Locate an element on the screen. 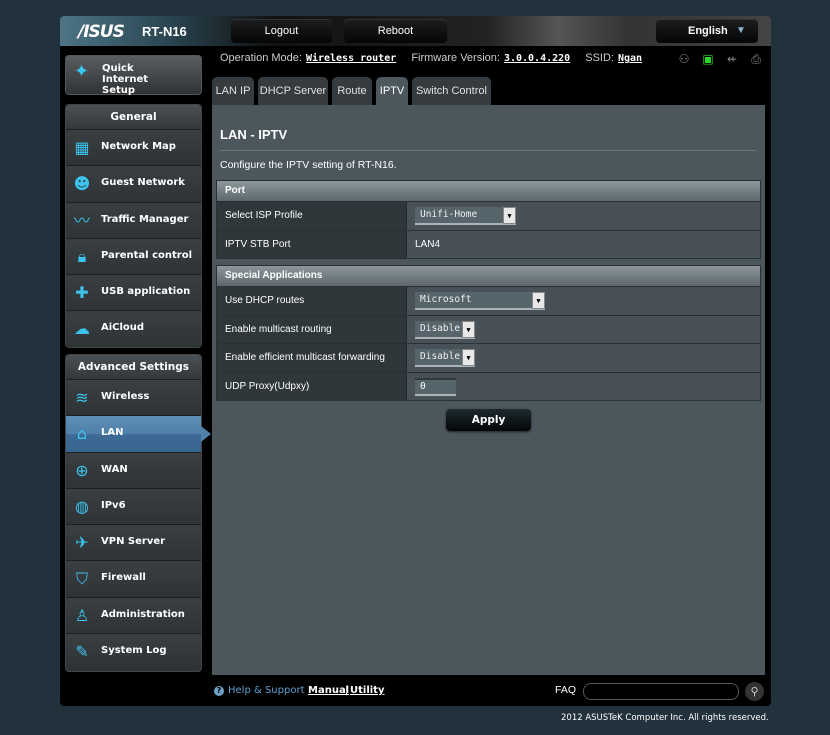  reboot-button: Reboot is located at coordinates (395, 31).